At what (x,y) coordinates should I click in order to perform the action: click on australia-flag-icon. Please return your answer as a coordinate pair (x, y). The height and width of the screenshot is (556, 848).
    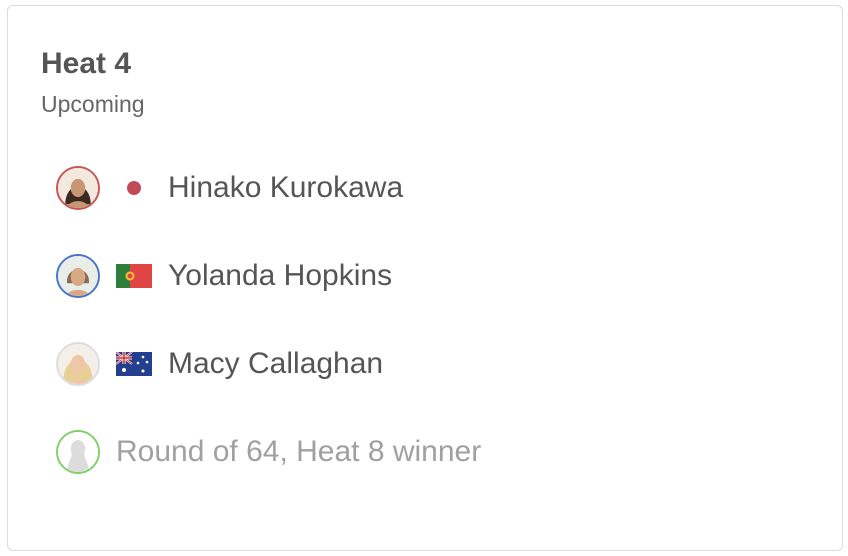
    Looking at the image, I should click on (134, 364).